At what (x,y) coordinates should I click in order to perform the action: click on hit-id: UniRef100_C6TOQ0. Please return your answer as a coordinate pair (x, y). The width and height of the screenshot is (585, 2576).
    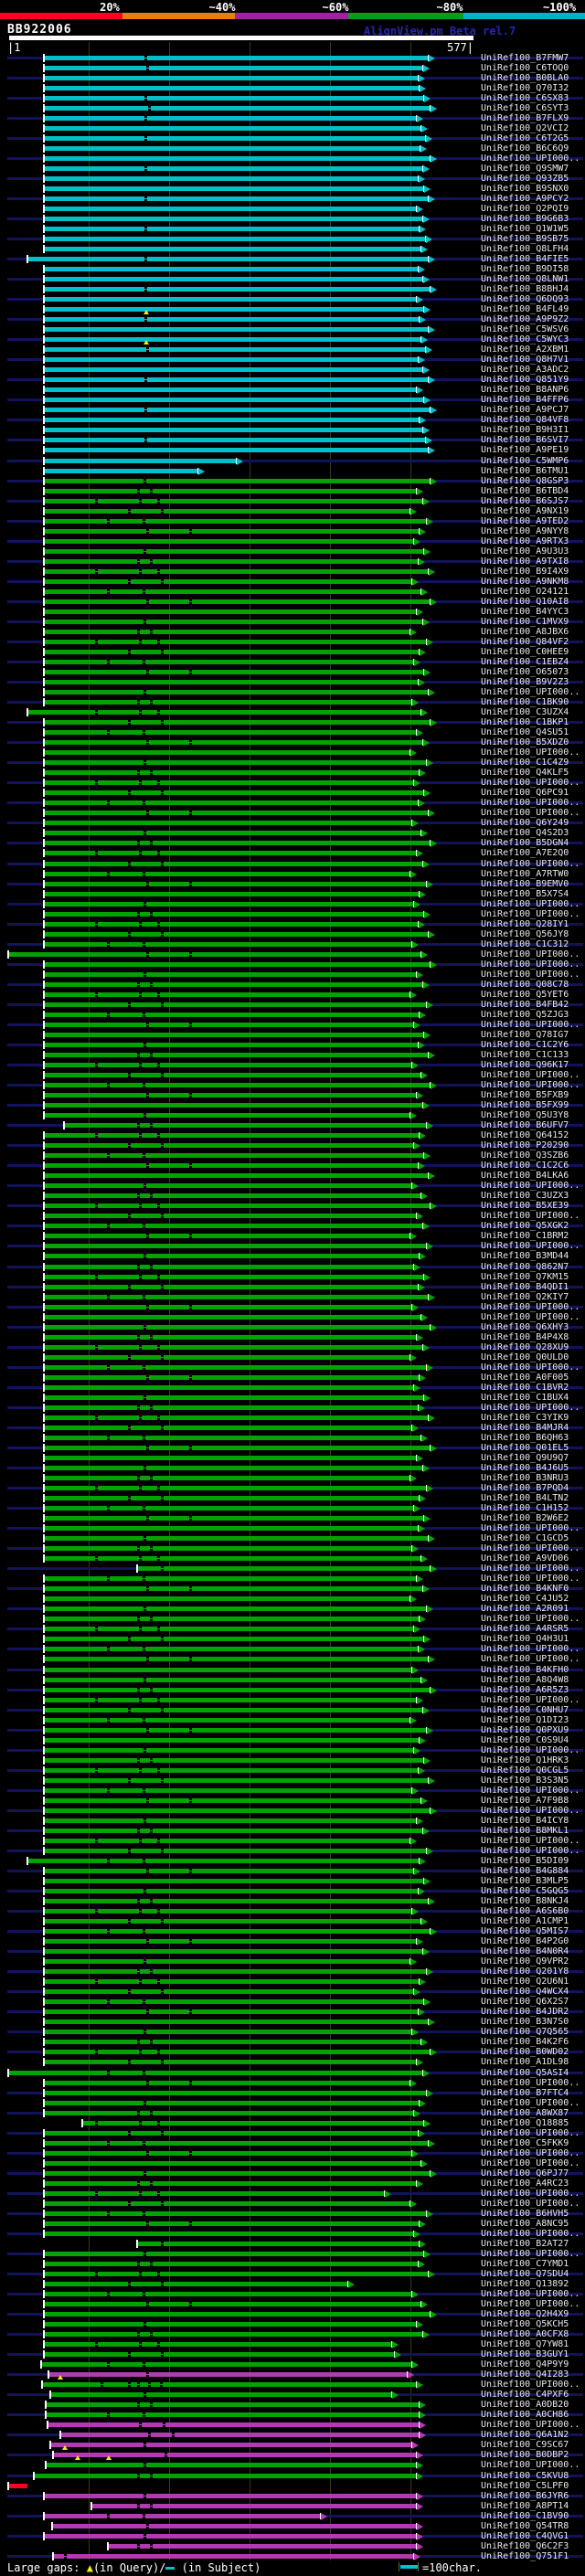
    Looking at the image, I should click on (525, 68).